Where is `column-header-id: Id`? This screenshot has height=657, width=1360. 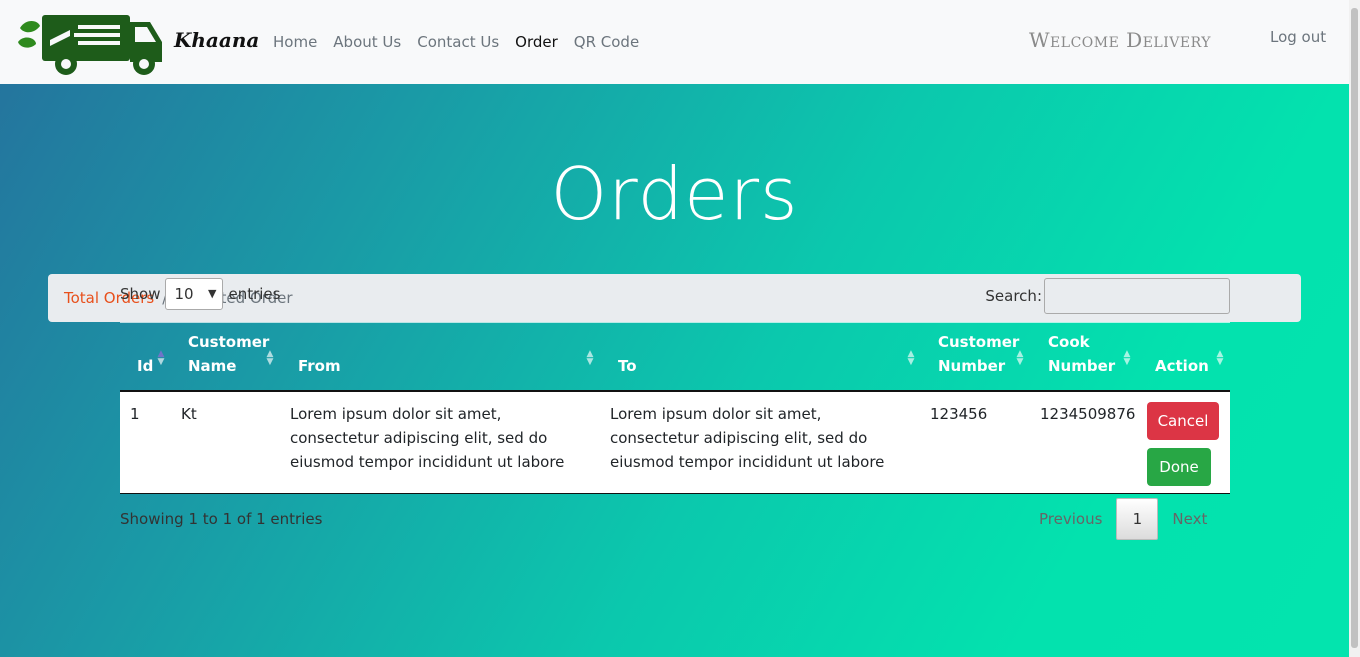
column-header-id: Id is located at coordinates (145, 366).